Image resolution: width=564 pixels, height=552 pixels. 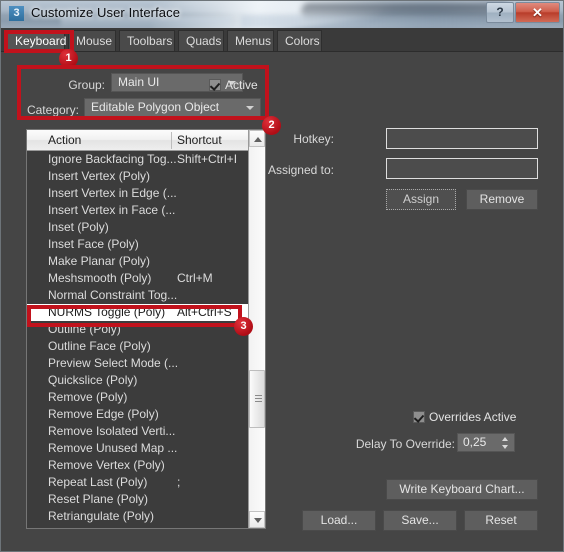 I want to click on table-row: Retriangulate (Poly), so click(x=137, y=516).